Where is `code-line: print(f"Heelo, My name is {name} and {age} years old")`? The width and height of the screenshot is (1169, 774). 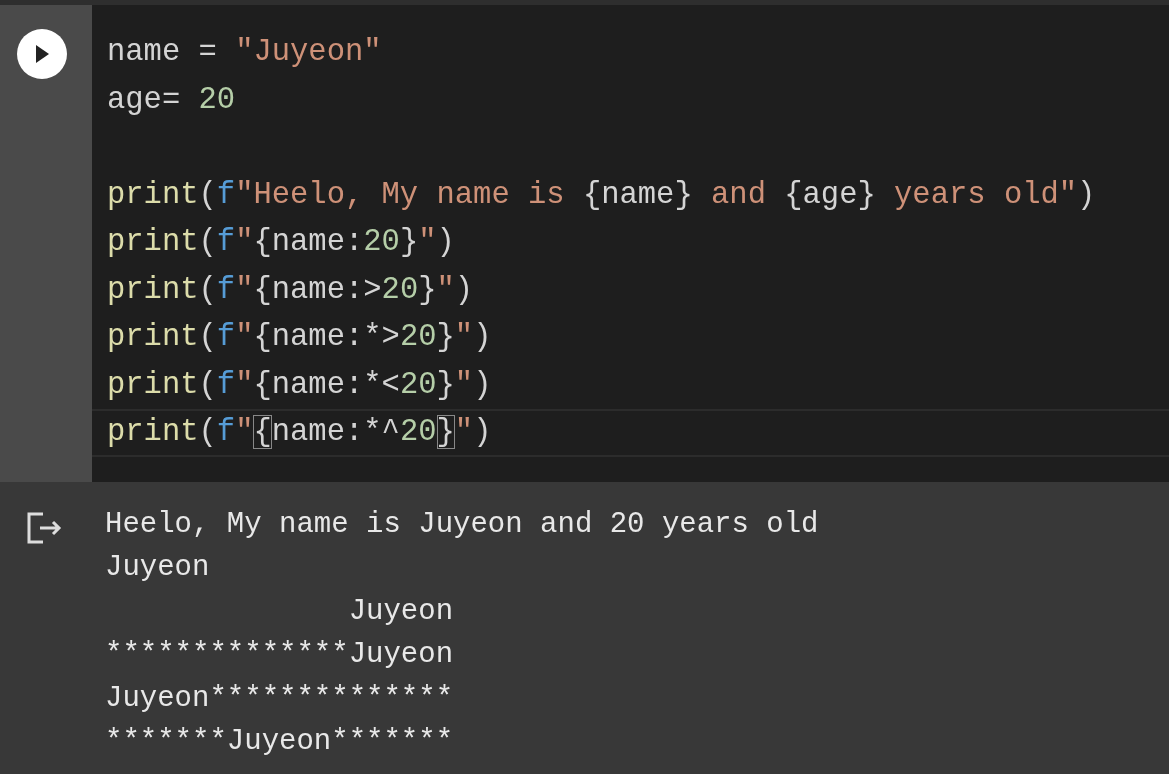 code-line: print(f"Heelo, My name is {name} and {age} years old") is located at coordinates (602, 195).